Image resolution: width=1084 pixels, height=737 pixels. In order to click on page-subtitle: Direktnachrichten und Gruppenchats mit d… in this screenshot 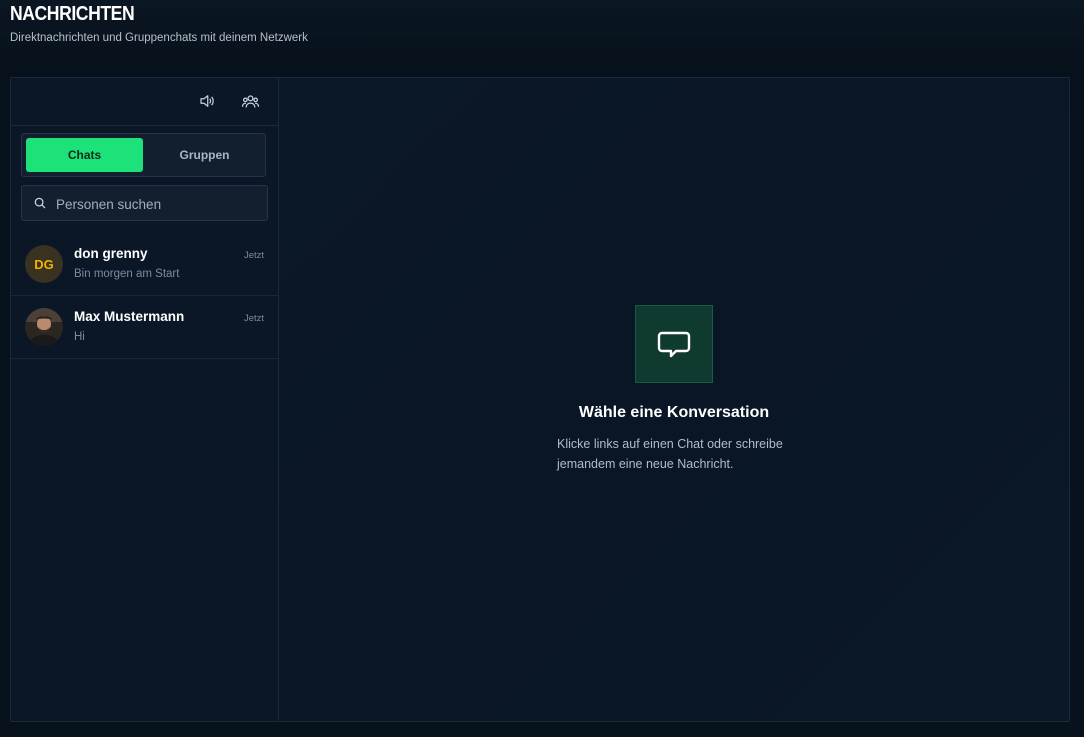, I will do `click(159, 38)`.